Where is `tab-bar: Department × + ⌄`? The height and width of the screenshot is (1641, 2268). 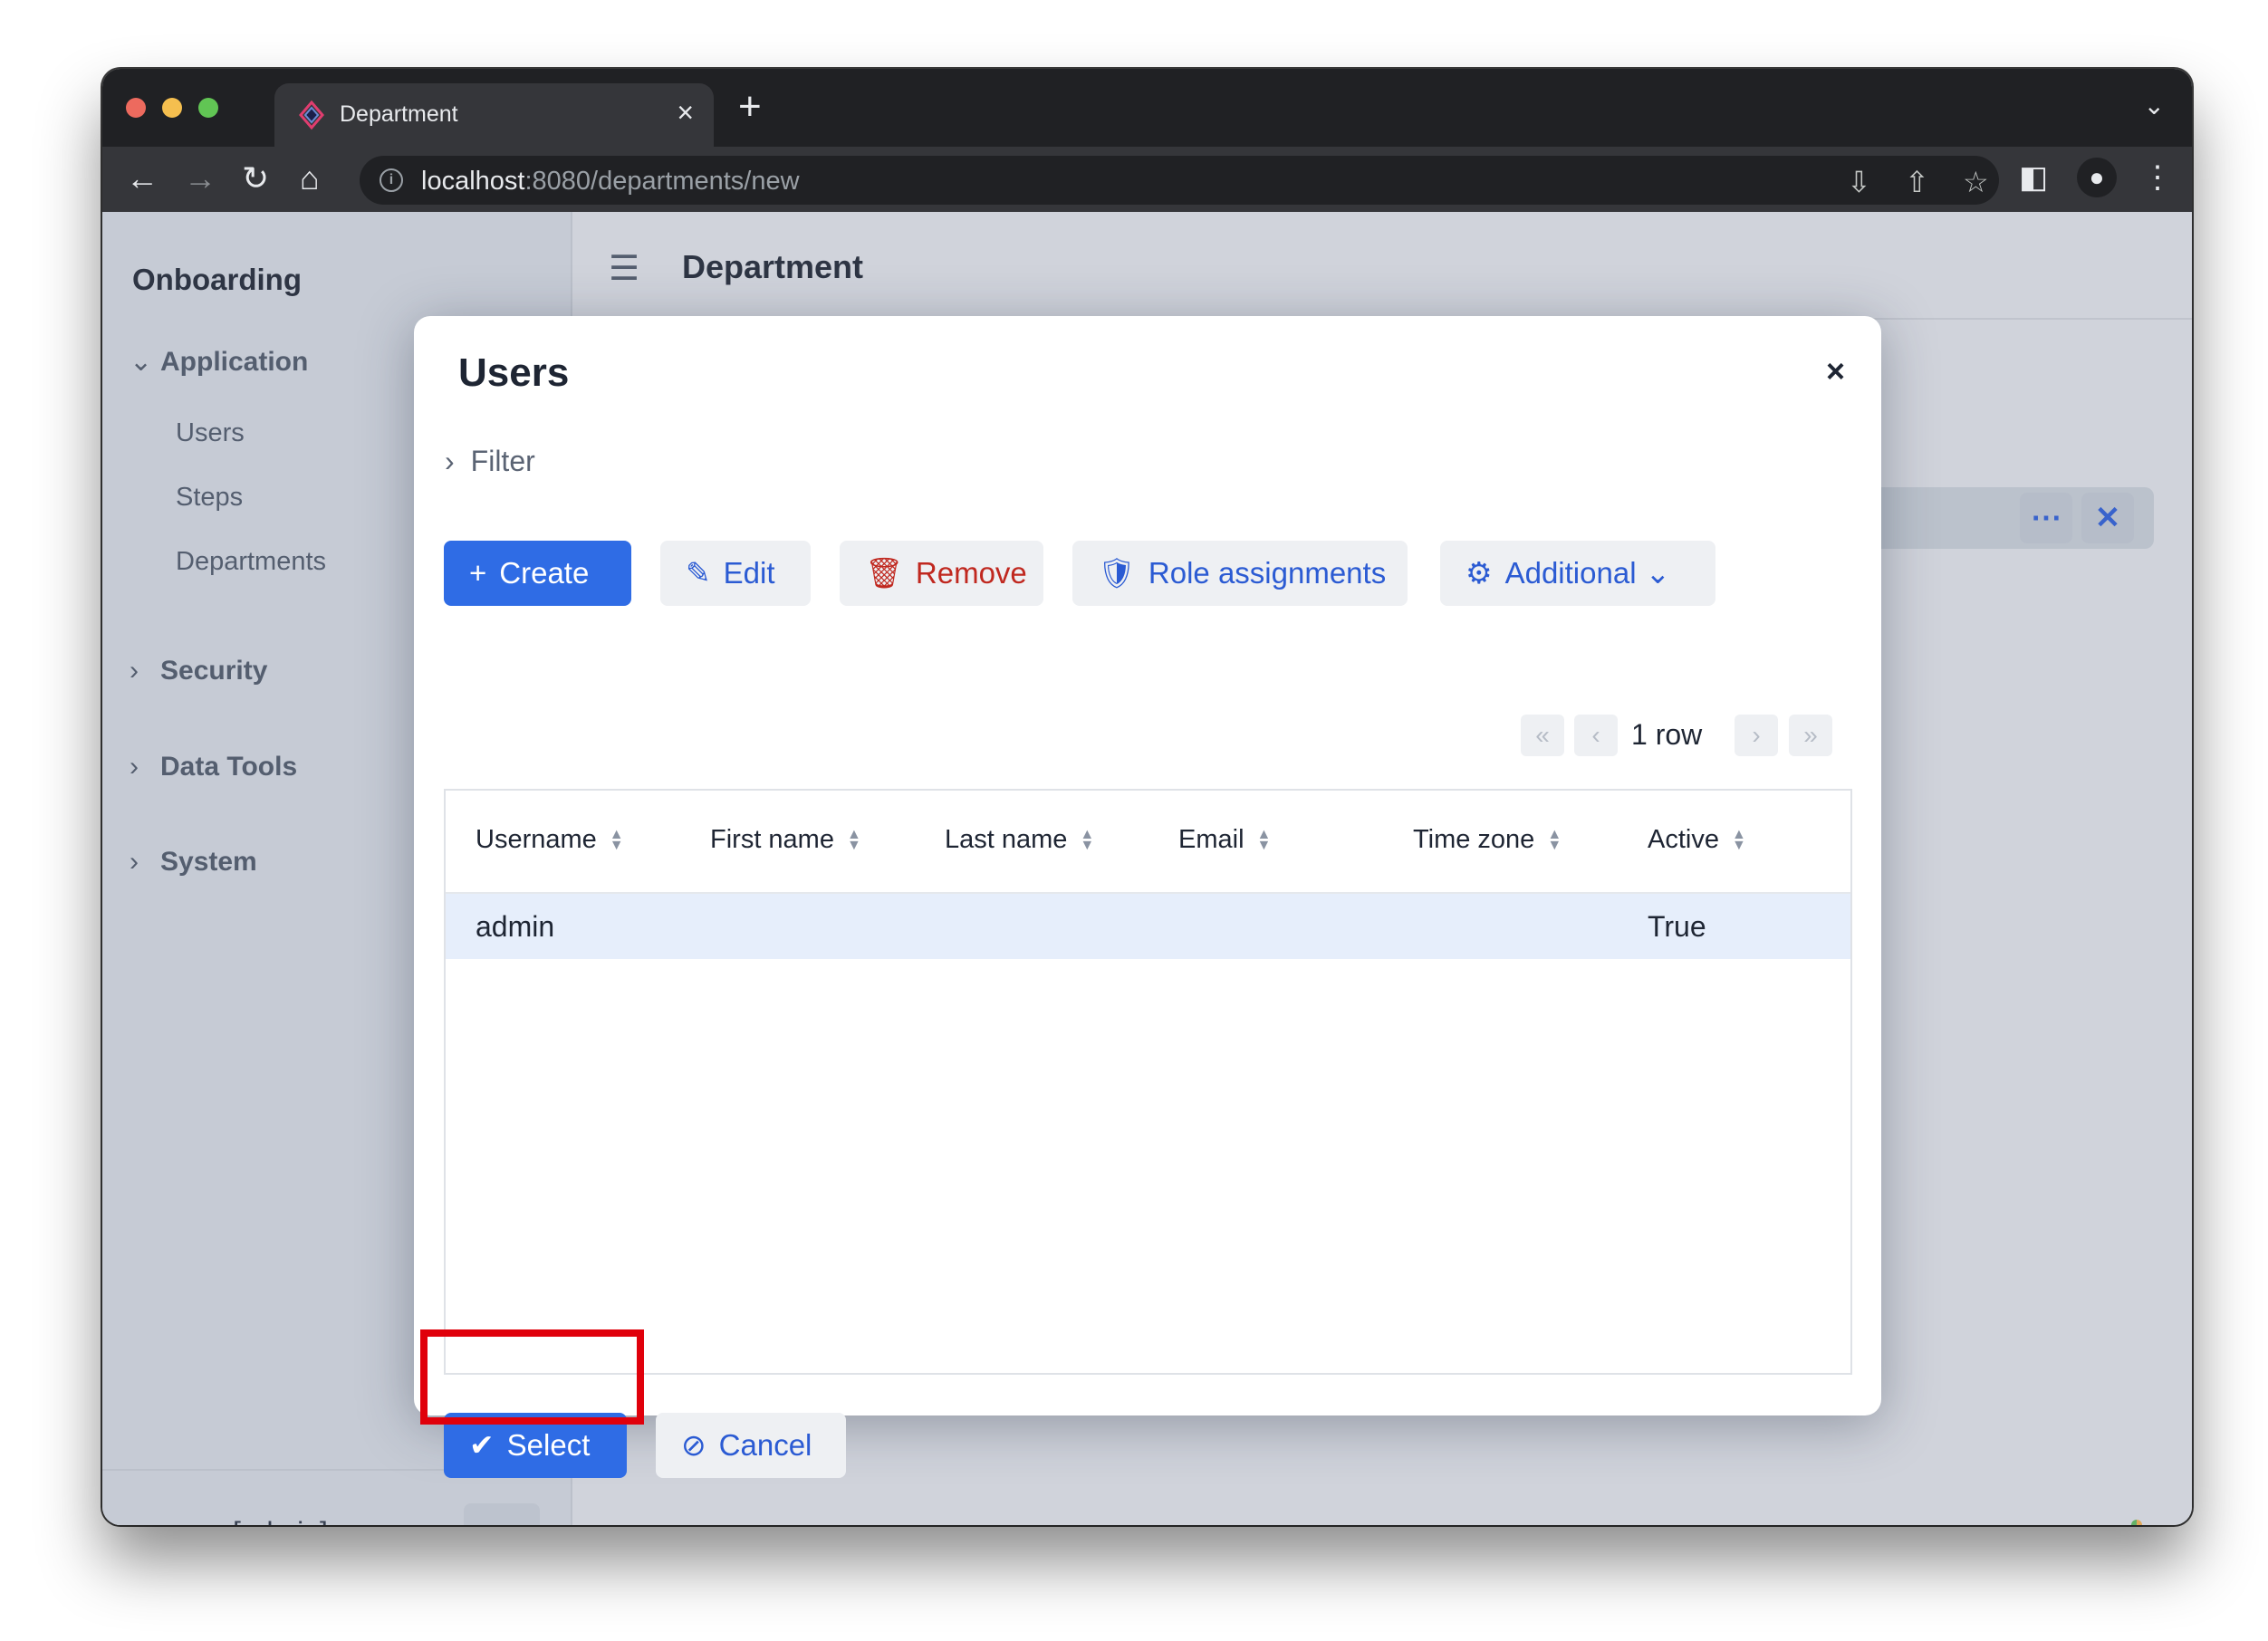
tab-bar: Department × + ⌄ is located at coordinates (1147, 108).